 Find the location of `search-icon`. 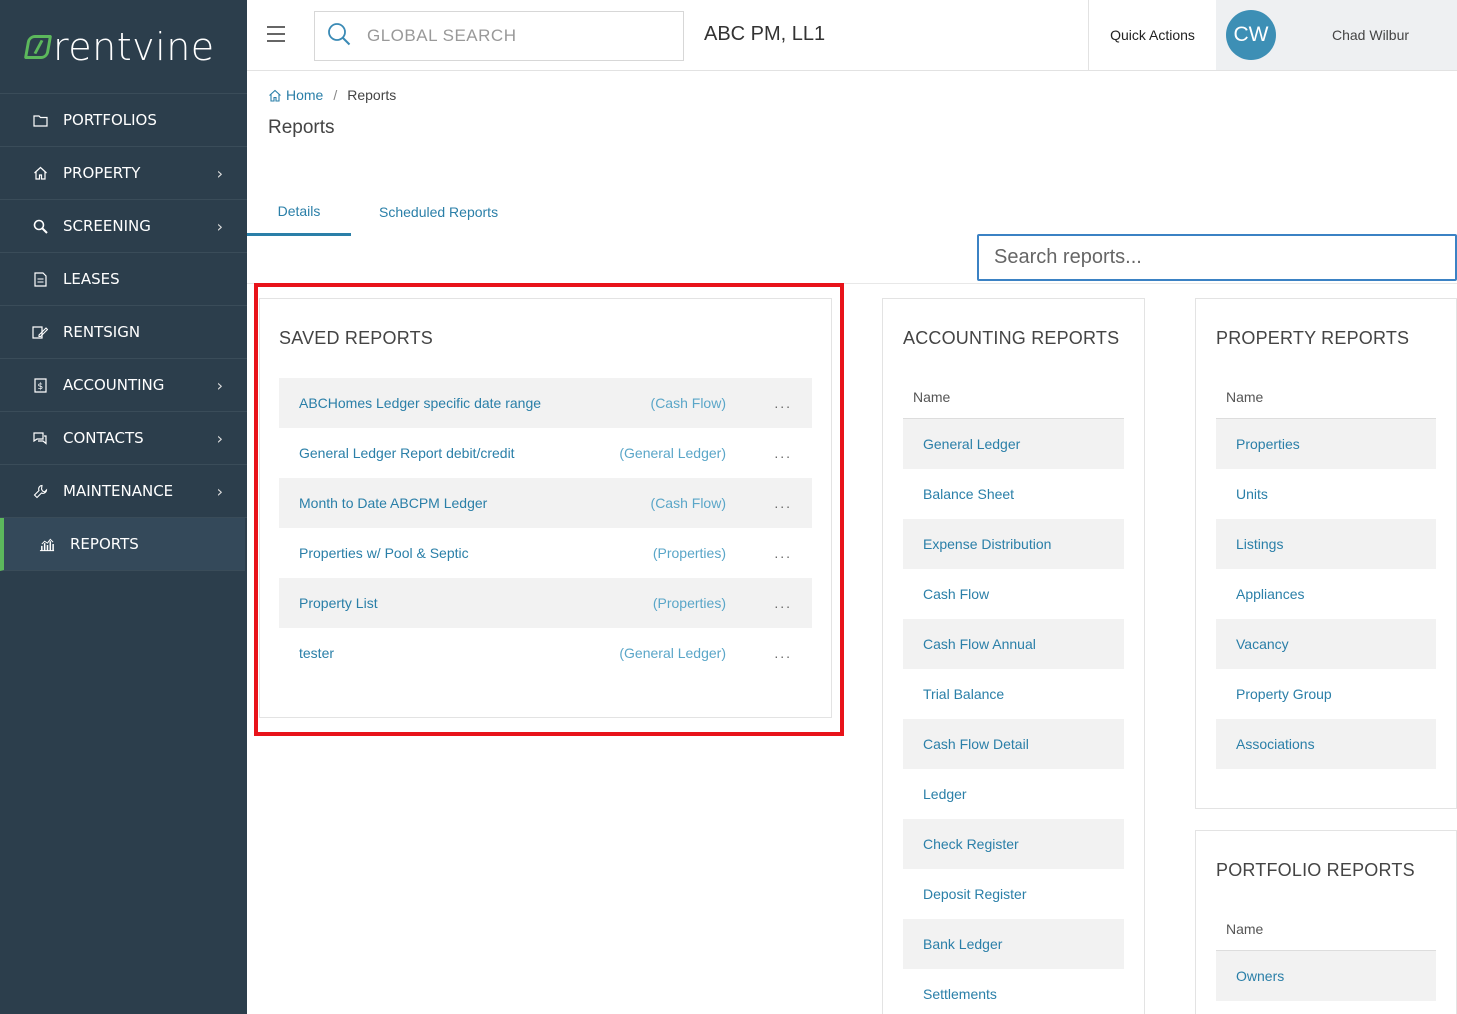

search-icon is located at coordinates (339, 36).